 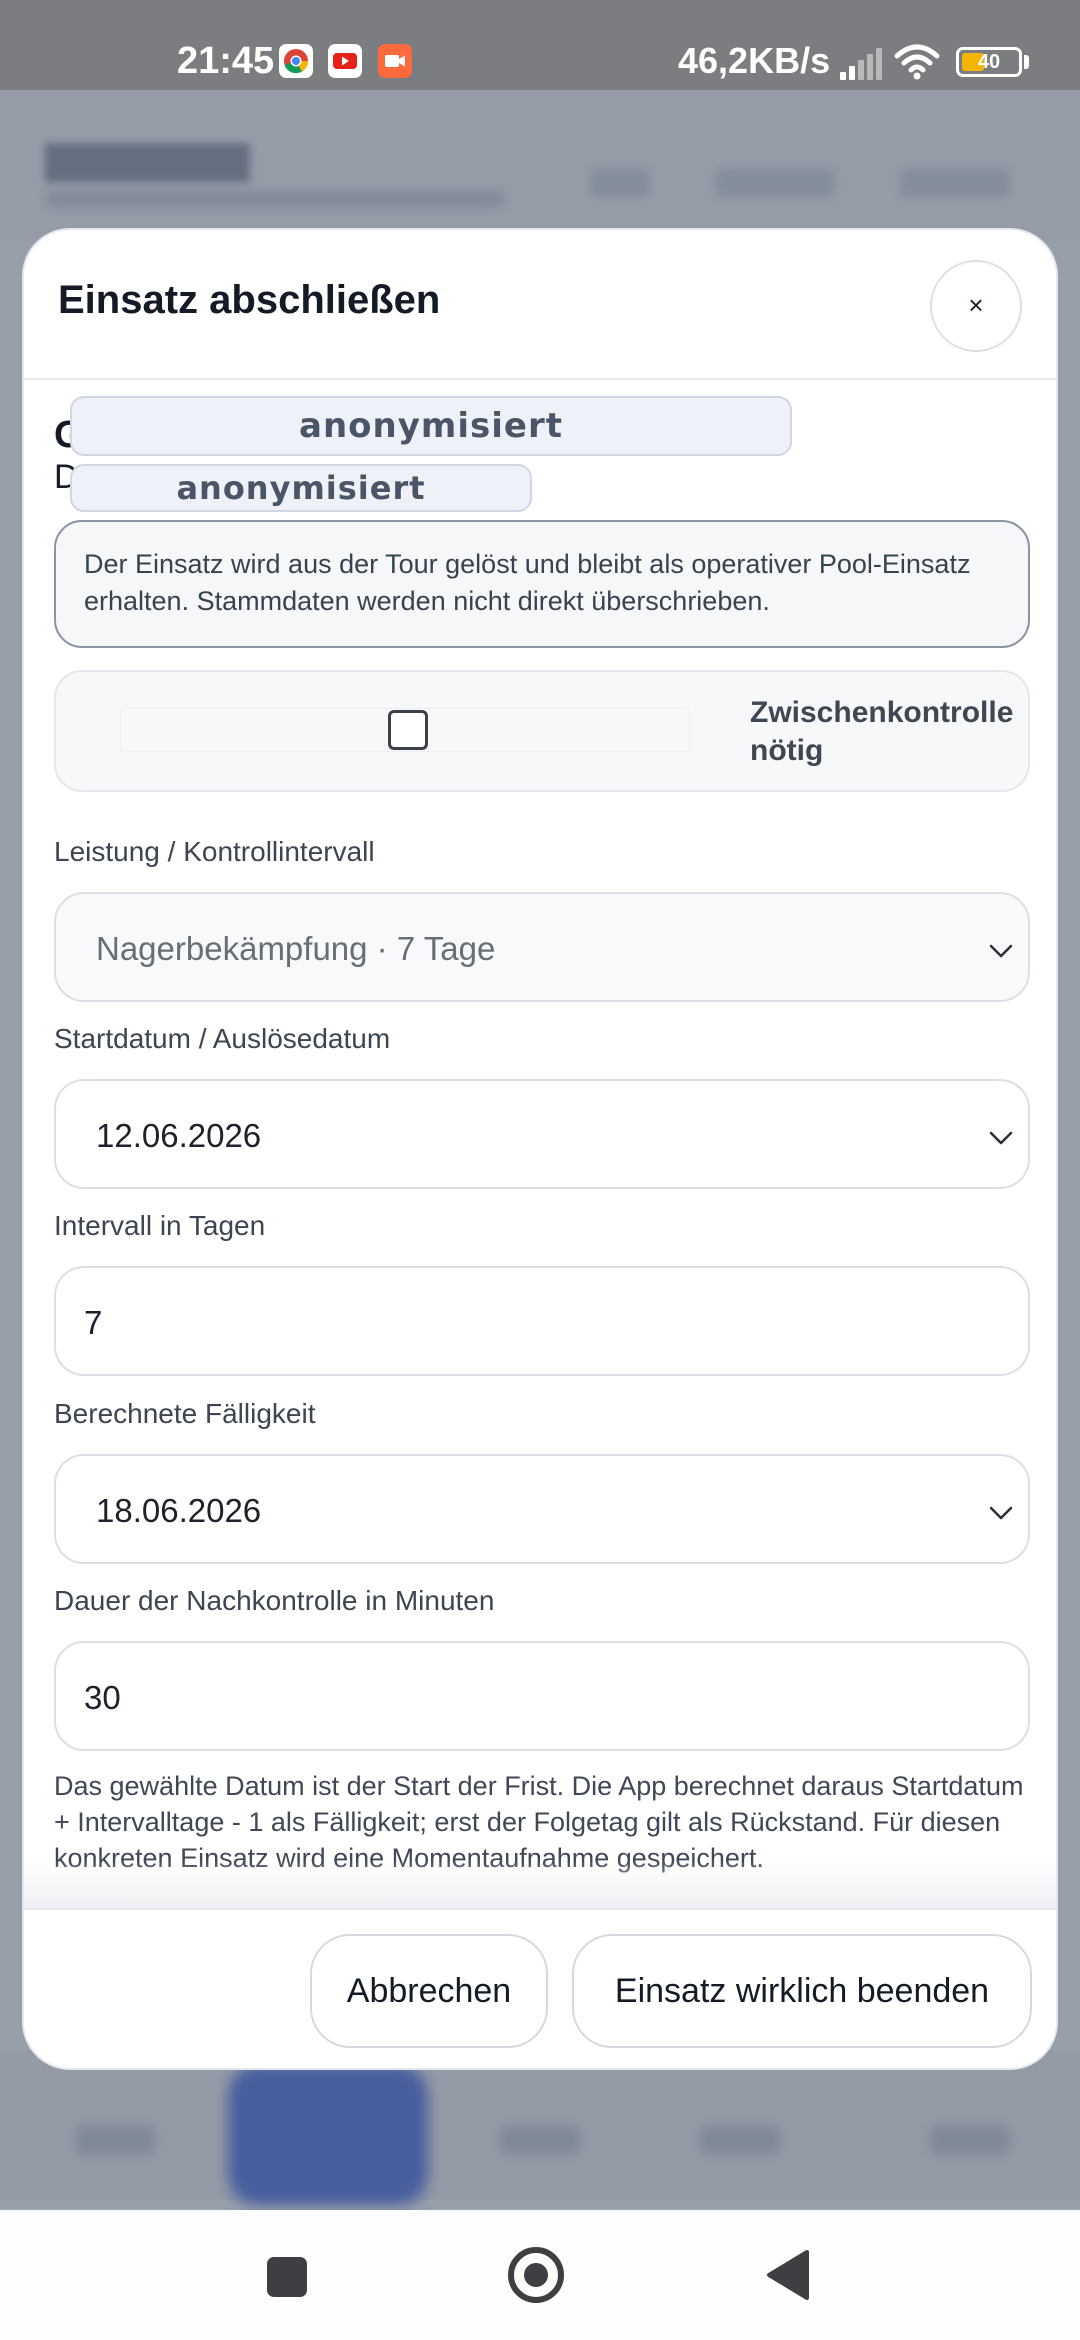 I want to click on service-select: Nagerbekämpfung · 7 Tage, so click(x=542, y=947).